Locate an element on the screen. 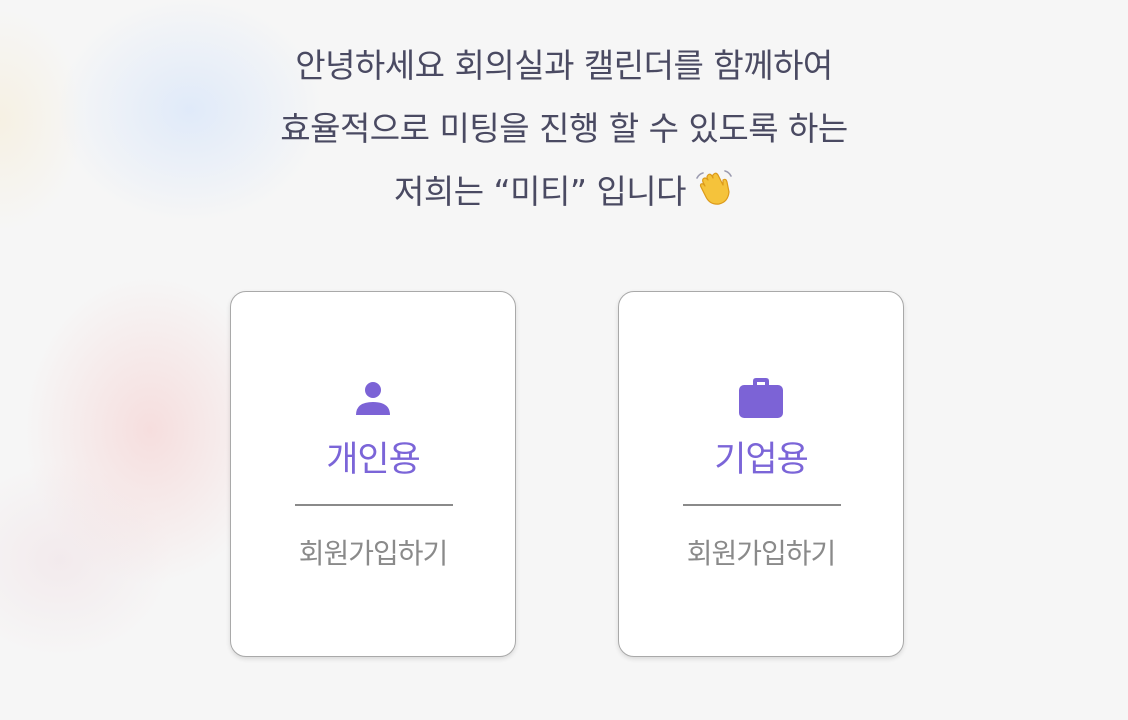 The width and height of the screenshot is (1128, 720). business-signup-card: 기업용 회원가입하기 is located at coordinates (761, 474).